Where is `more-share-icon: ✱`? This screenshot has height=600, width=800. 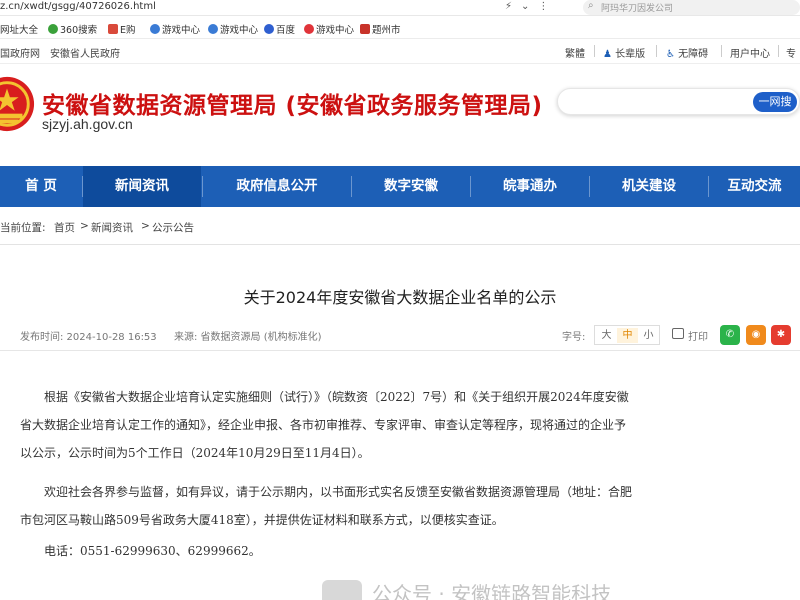 more-share-icon: ✱ is located at coordinates (781, 335).